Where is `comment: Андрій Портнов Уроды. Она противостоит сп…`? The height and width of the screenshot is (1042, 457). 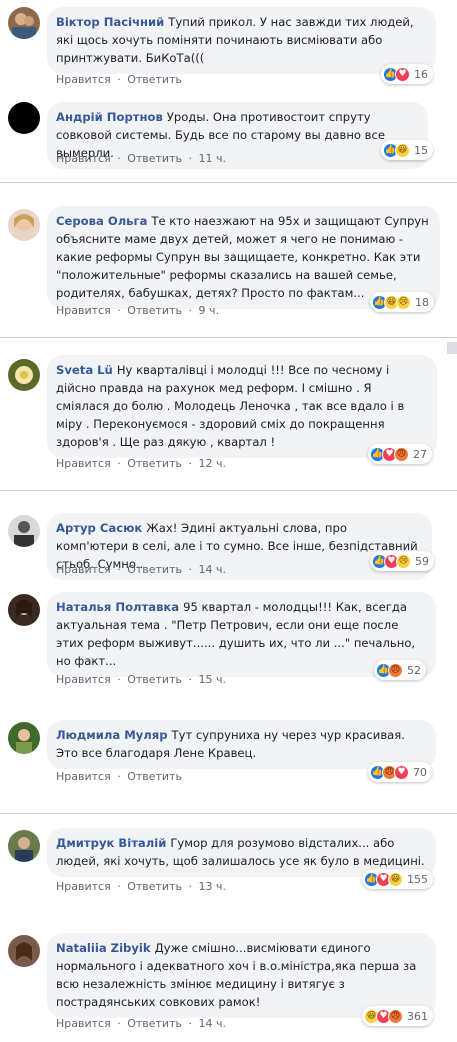
comment: Андрій Портнов Уроды. Она противостоит сп… is located at coordinates (228, 137).